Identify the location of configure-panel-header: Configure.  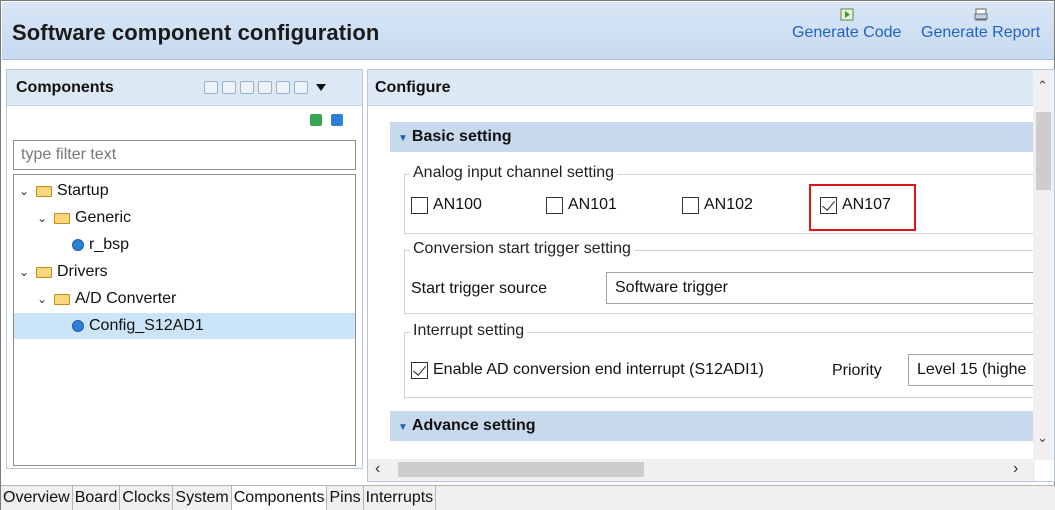
(711, 88).